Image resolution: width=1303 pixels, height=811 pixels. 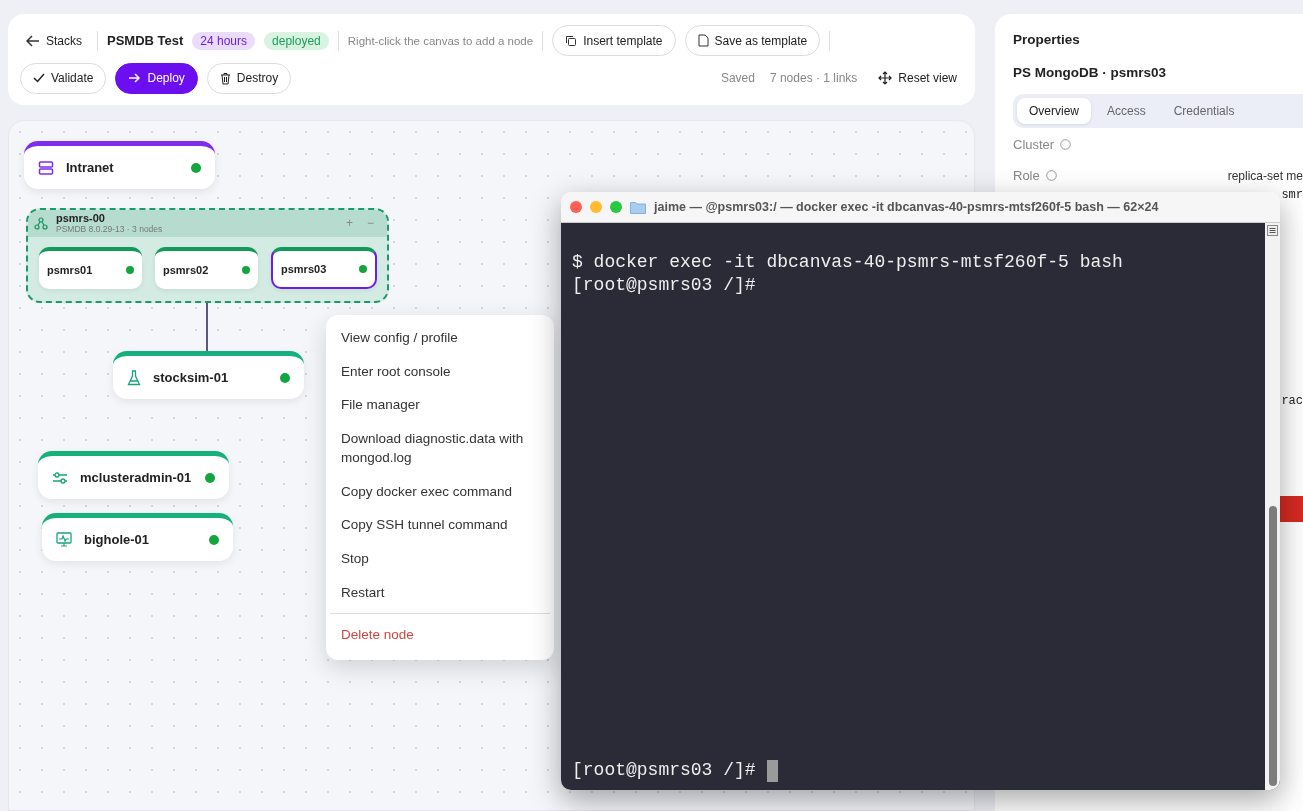 I want to click on node-name: Intranet, so click(x=90, y=167).